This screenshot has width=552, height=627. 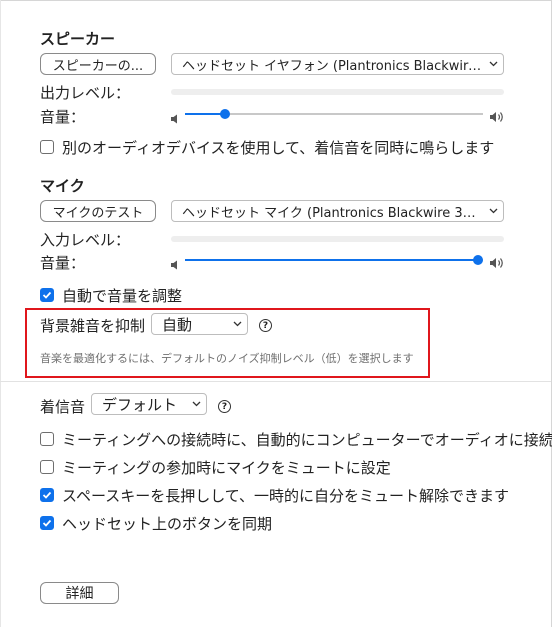 What do you see at coordinates (47, 147) in the screenshot?
I see `separate-ringtone-checkbox` at bounding box center [47, 147].